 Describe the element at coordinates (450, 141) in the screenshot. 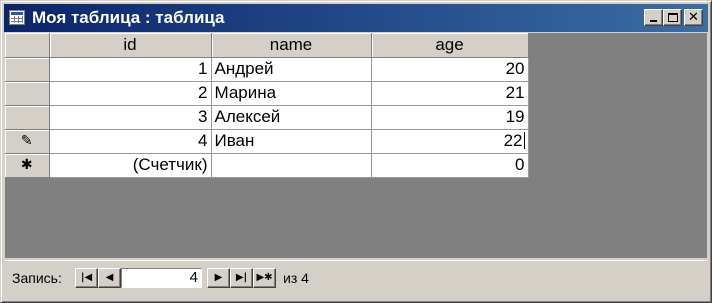

I see `cell-age-editing: 22` at that location.